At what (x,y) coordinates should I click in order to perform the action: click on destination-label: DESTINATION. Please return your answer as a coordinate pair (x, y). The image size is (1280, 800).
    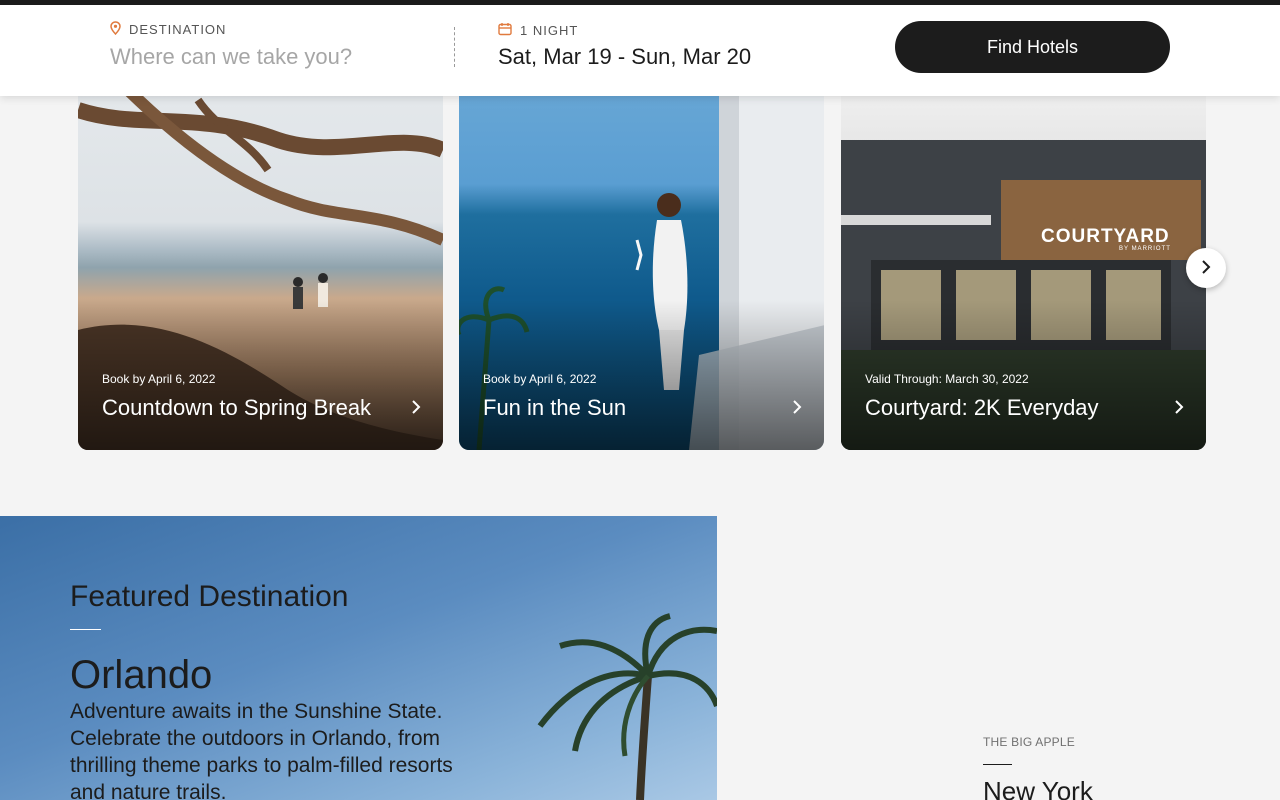
    Looking at the image, I should click on (178, 29).